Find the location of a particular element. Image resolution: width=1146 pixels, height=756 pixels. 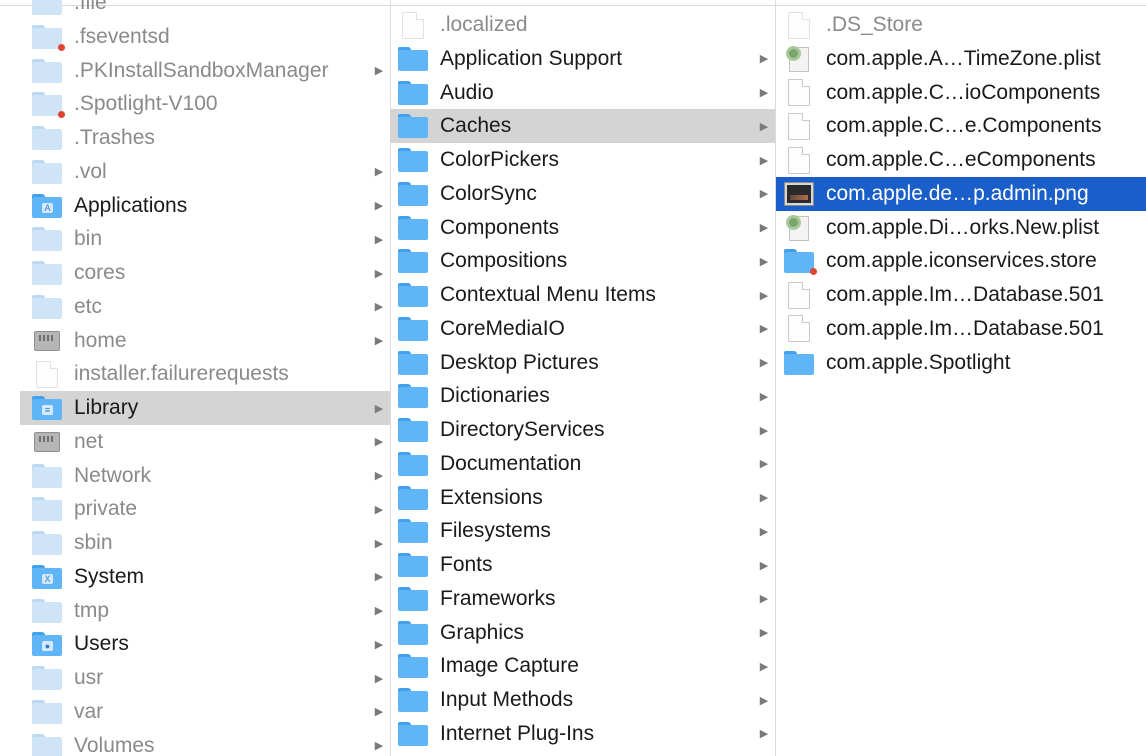

column-row: Internet Plug-Ins ▶ is located at coordinates (582, 734).